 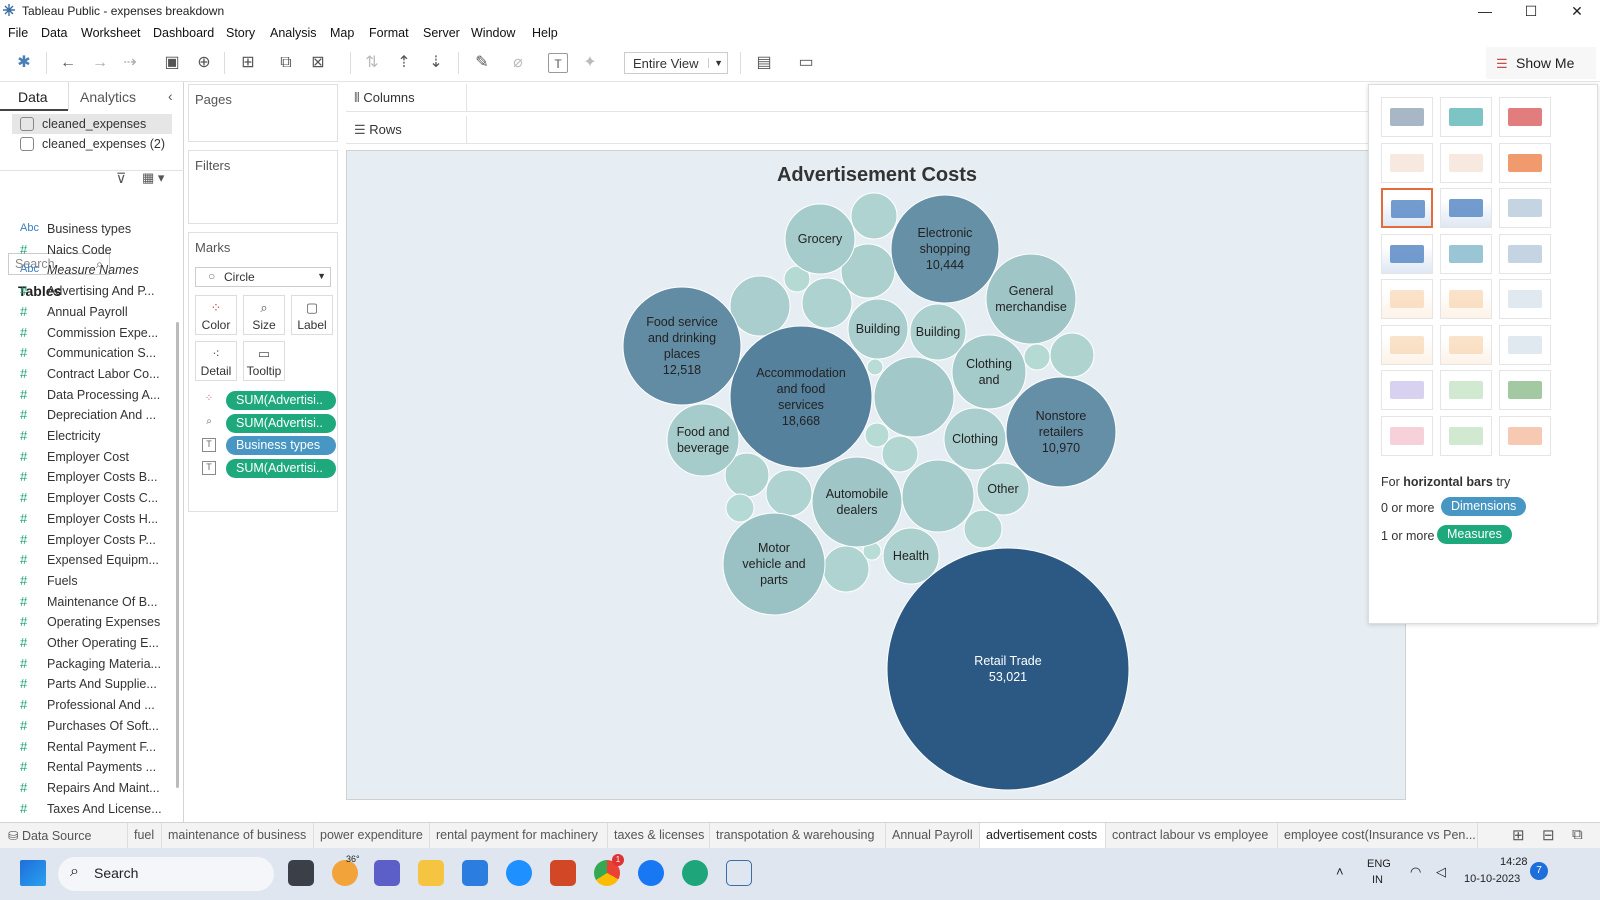 I want to click on menu-data: Data, so click(x=54, y=33).